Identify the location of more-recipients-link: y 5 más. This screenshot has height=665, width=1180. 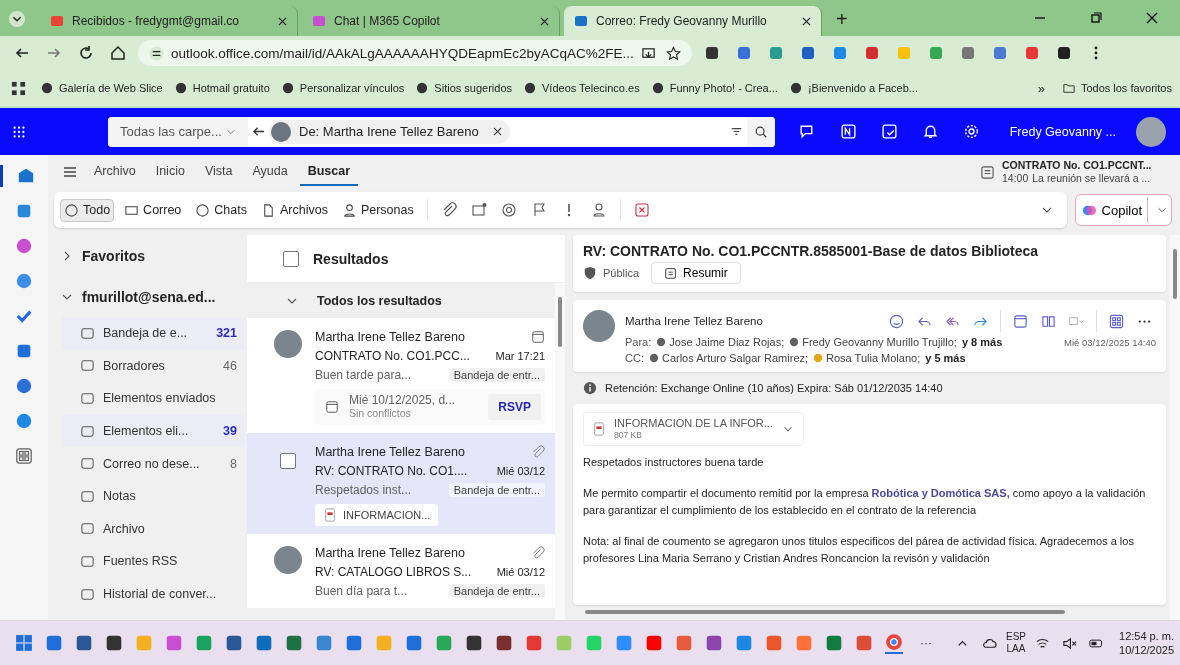
(945, 358).